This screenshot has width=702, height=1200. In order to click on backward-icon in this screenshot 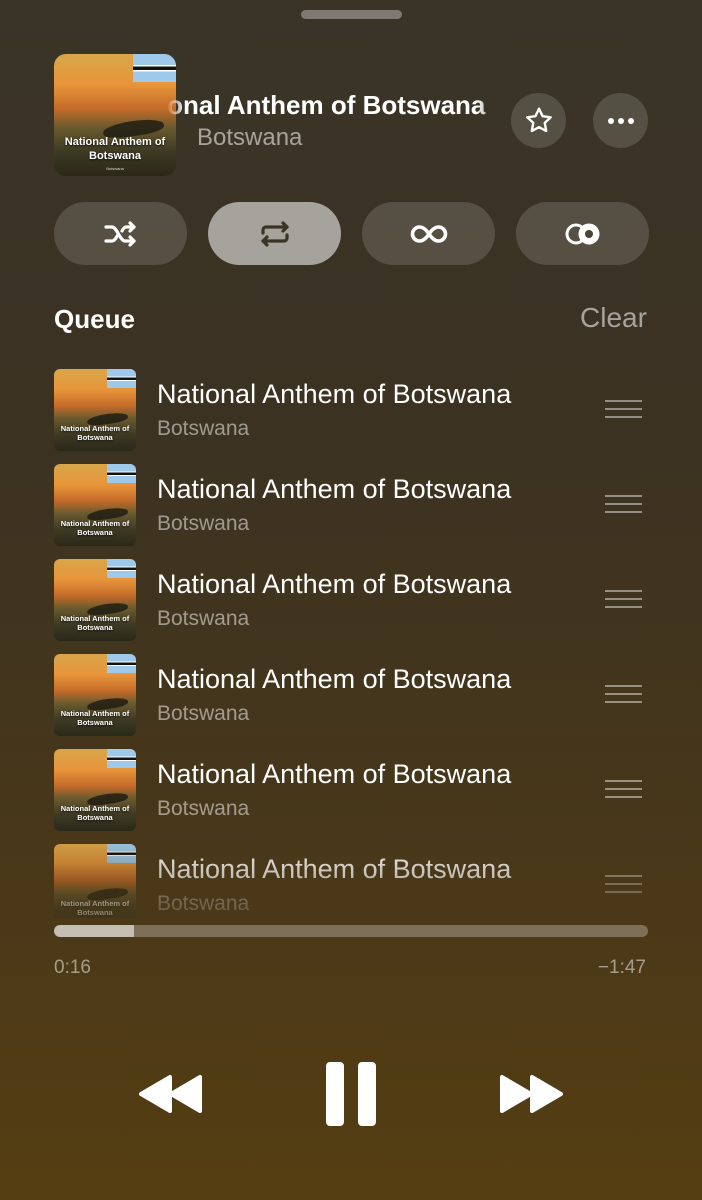, I will do `click(170, 1094)`.